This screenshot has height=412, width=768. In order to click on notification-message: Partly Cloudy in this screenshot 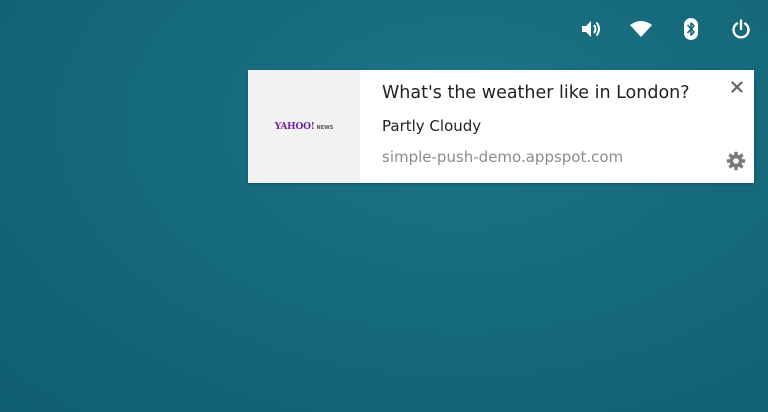, I will do `click(432, 126)`.